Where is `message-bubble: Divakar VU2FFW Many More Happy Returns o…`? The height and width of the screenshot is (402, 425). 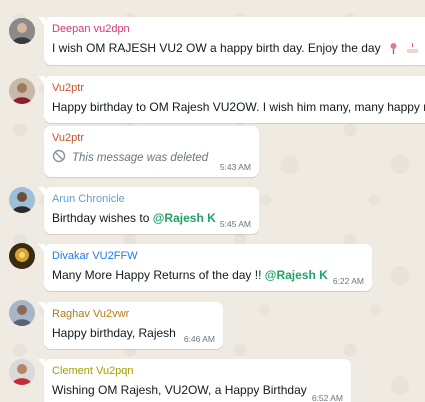 message-bubble: Divakar VU2FFW Many More Happy Returns o… is located at coordinates (205, 267).